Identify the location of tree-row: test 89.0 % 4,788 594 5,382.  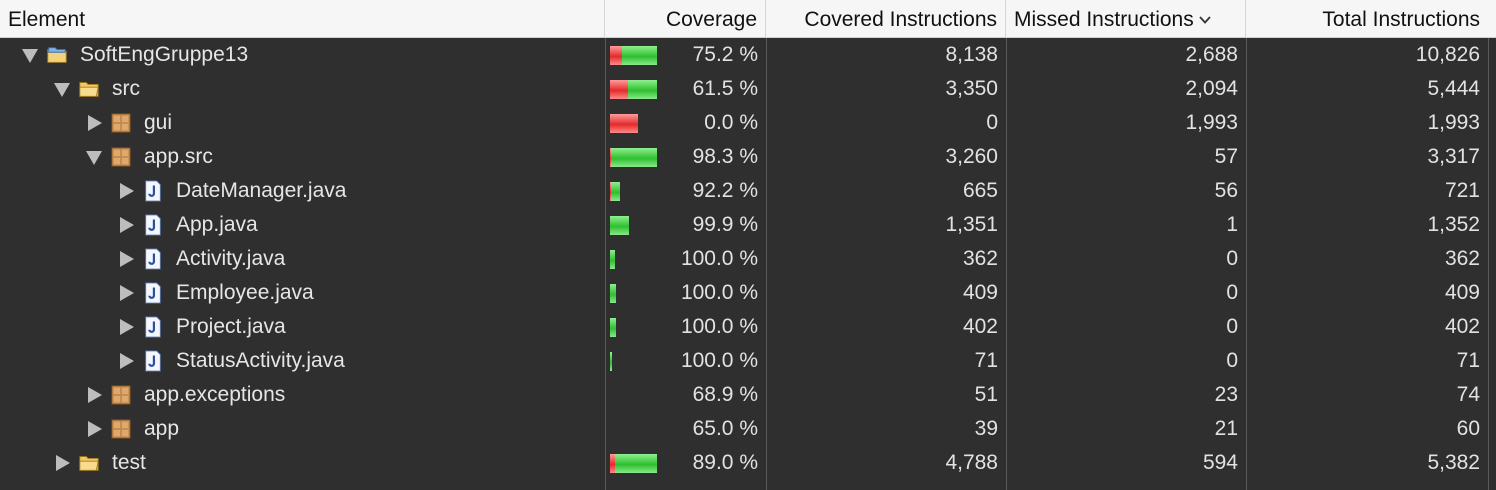
(748, 463).